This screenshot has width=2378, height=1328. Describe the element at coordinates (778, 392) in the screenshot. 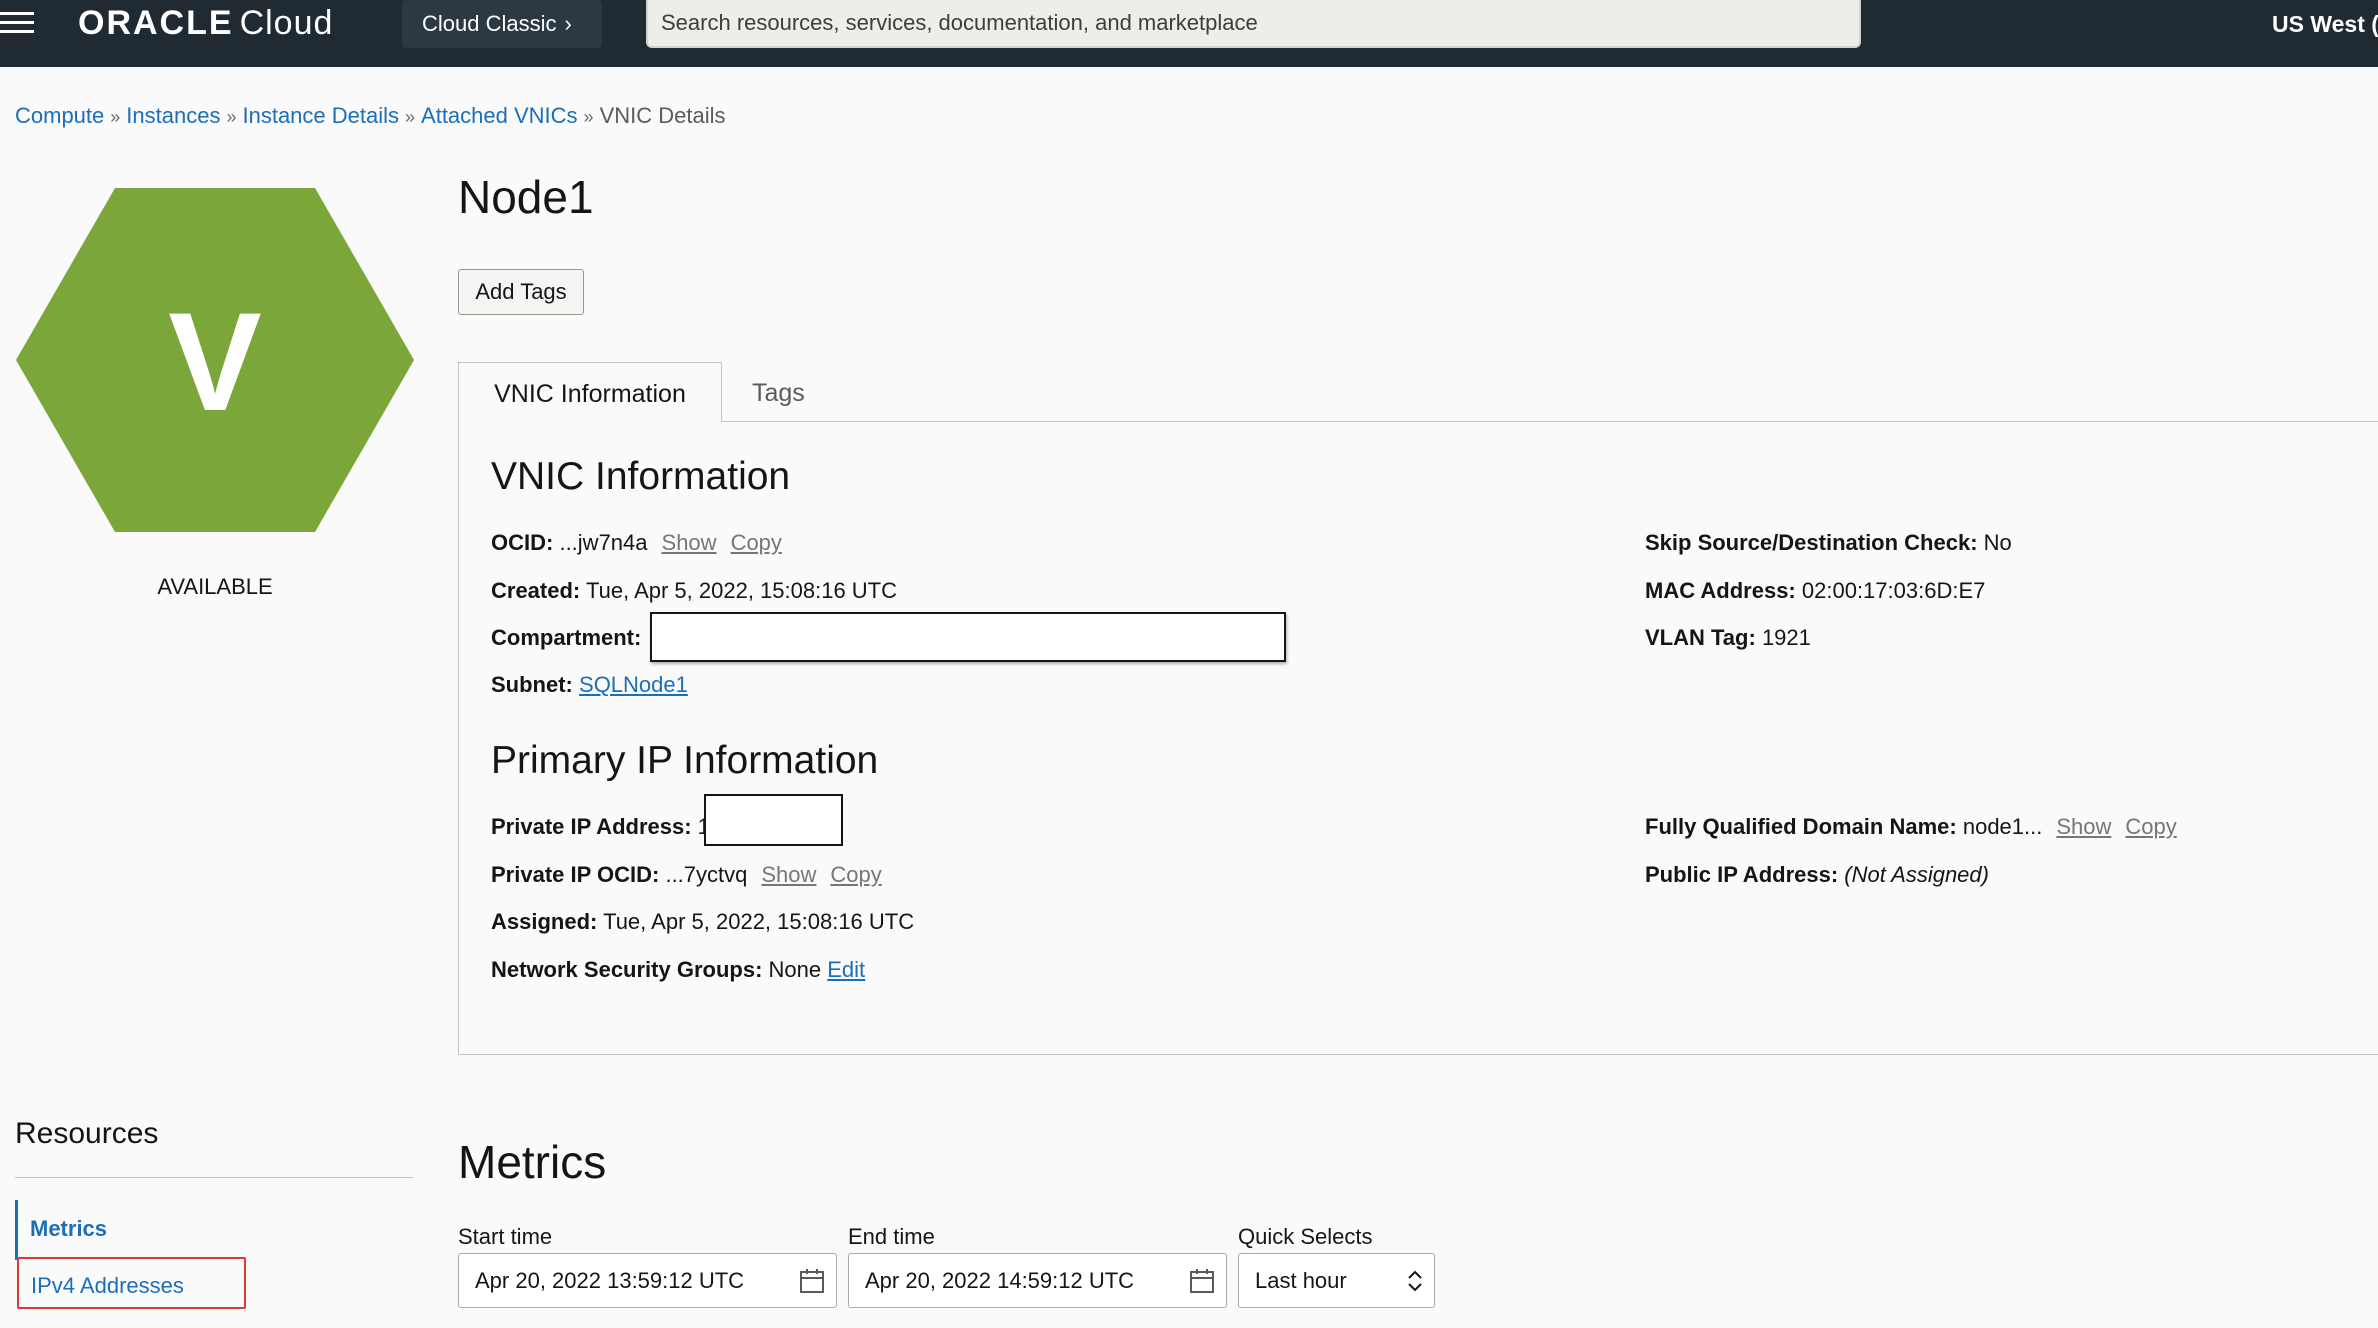

I see `tab-tags: Tags` at that location.